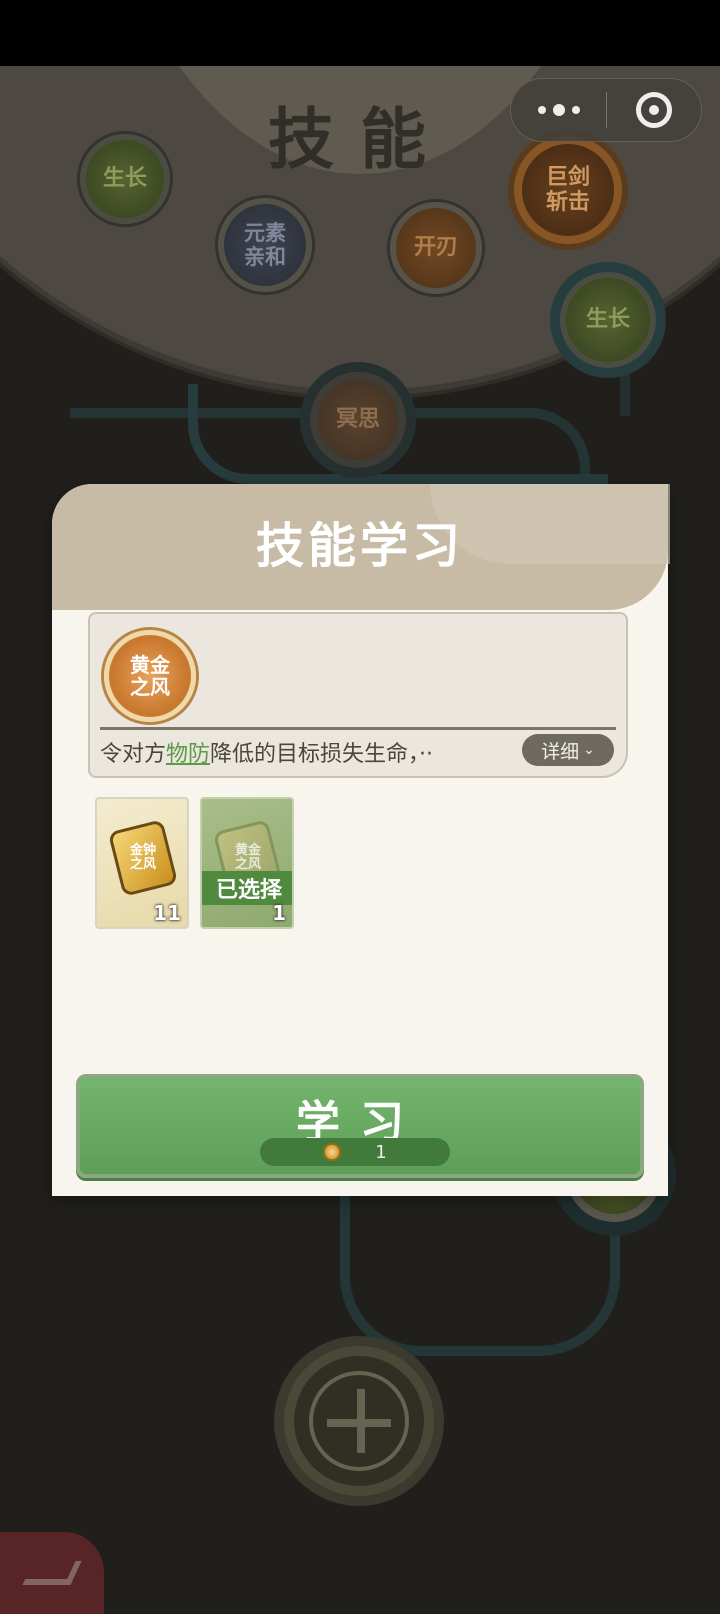  I want to click on cost-value: 1, so click(381, 1152).